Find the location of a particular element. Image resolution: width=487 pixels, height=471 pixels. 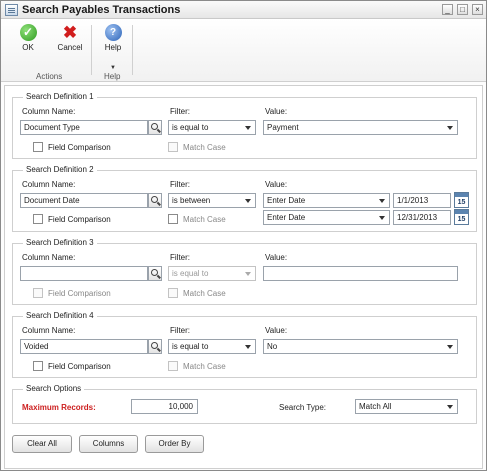

x-icon: ✖ is located at coordinates (70, 32).